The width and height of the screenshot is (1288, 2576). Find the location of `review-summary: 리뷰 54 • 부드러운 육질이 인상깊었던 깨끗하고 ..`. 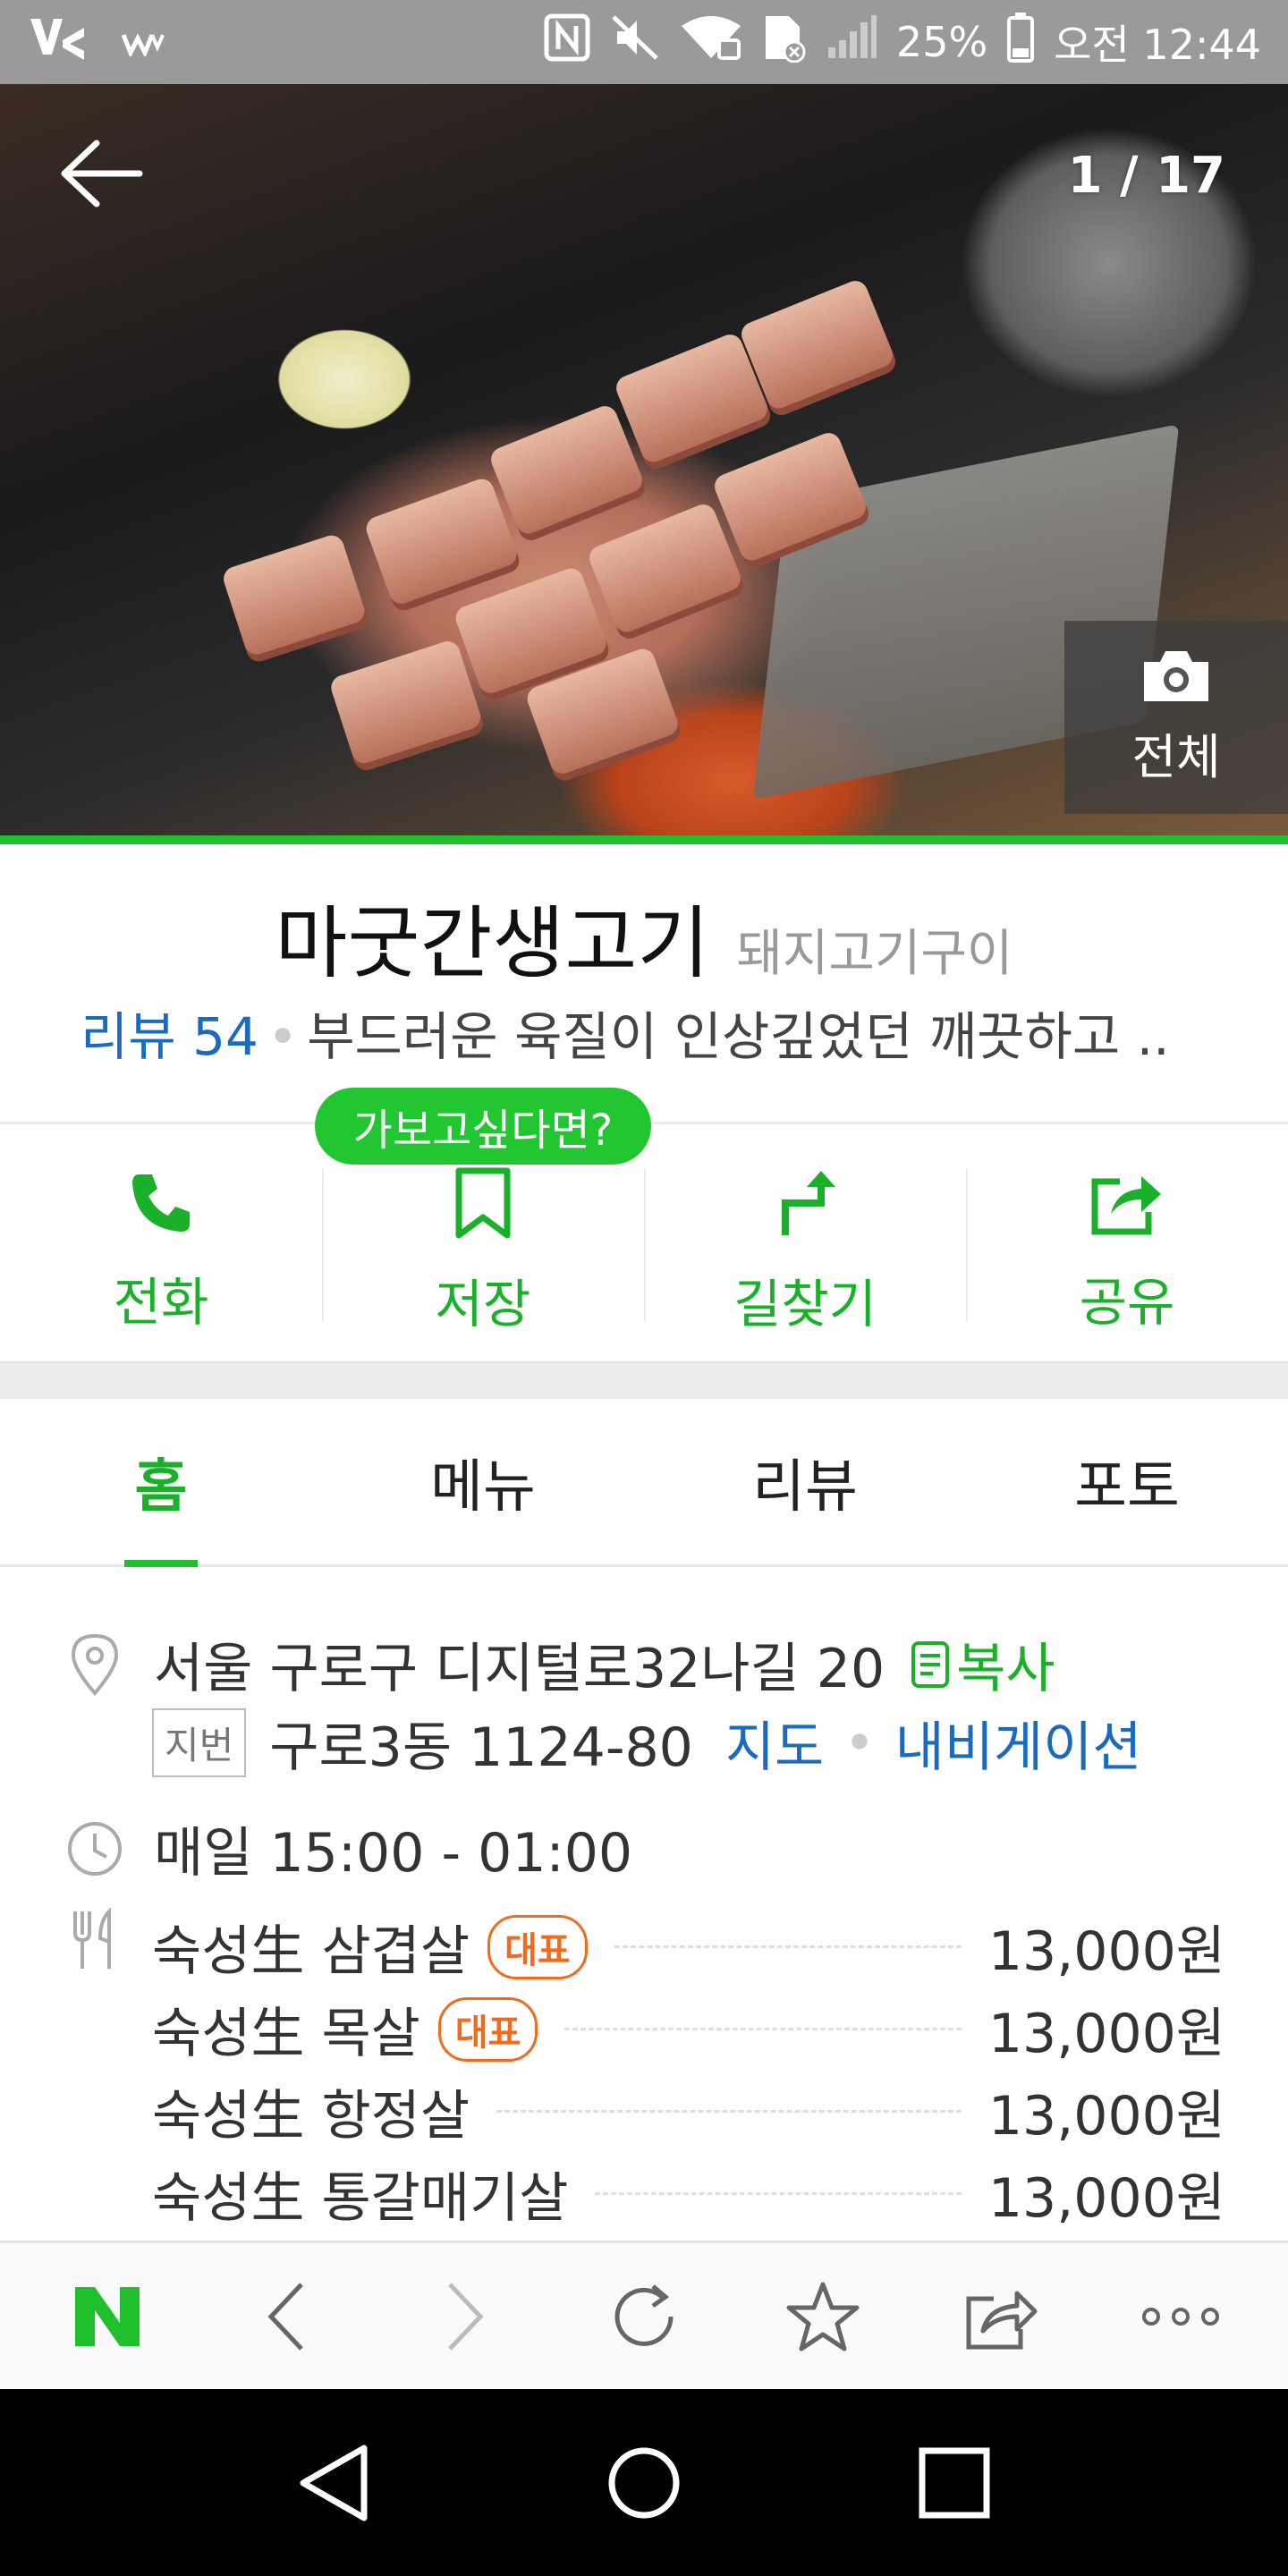

review-summary: 리뷰 54 • 부드러운 육질이 인상깊었던 깨끗하고 .. is located at coordinates (661, 1032).